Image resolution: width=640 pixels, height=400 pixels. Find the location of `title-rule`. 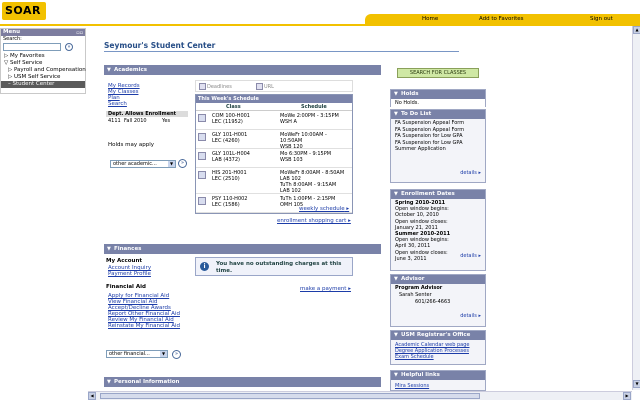

title-rule is located at coordinates (281, 51).